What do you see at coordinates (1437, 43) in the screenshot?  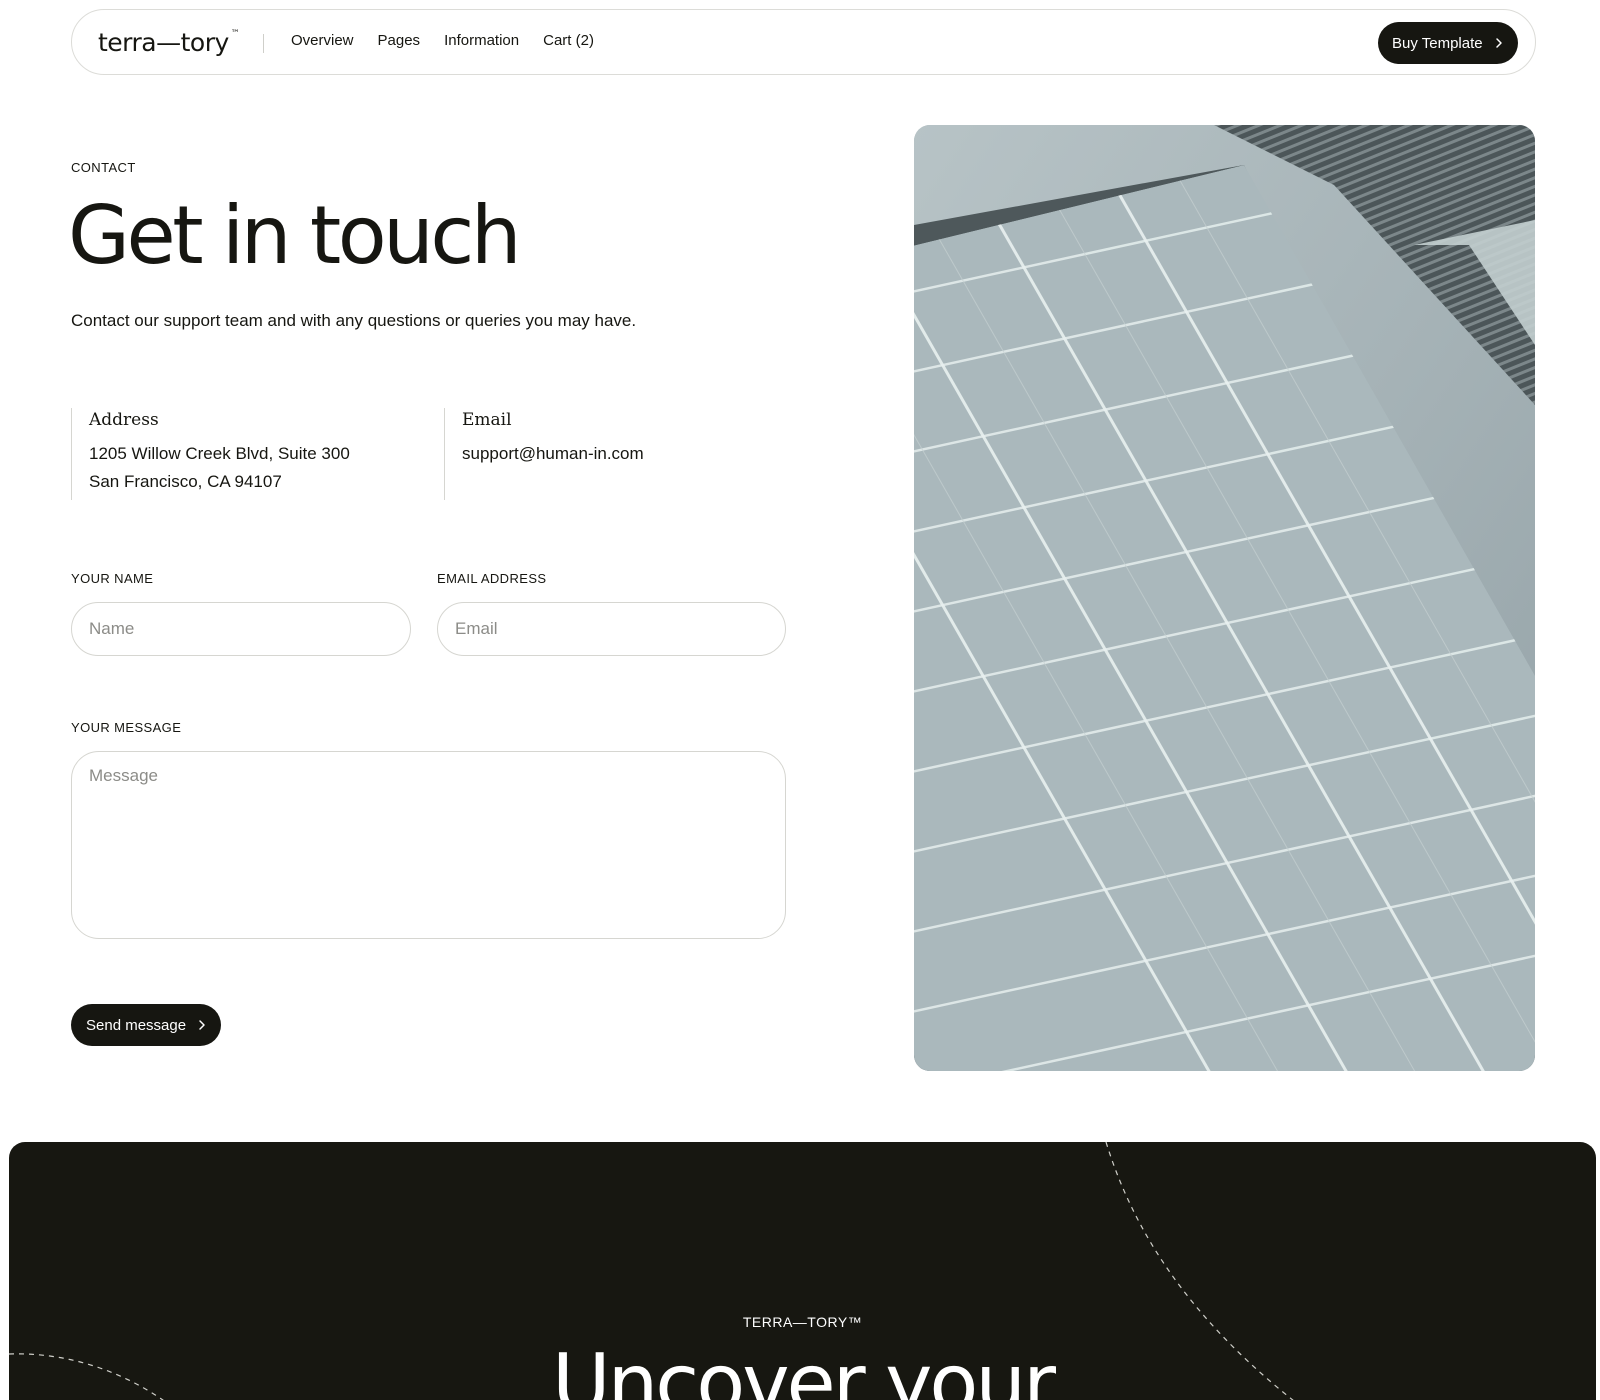 I see `buy-template-label: Buy Template` at bounding box center [1437, 43].